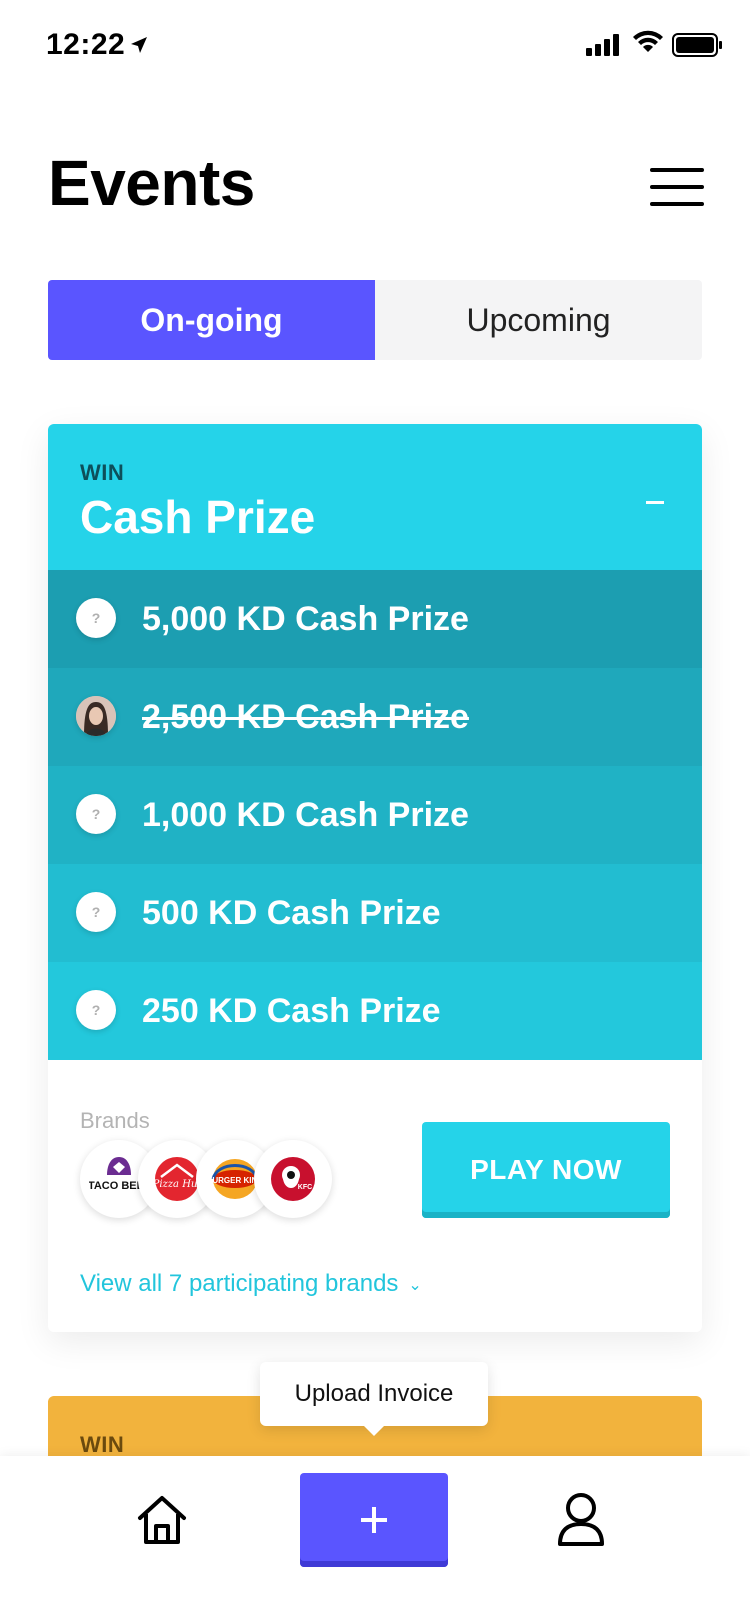 The height and width of the screenshot is (1624, 750). I want to click on brand-text: KFC, so click(305, 1187).